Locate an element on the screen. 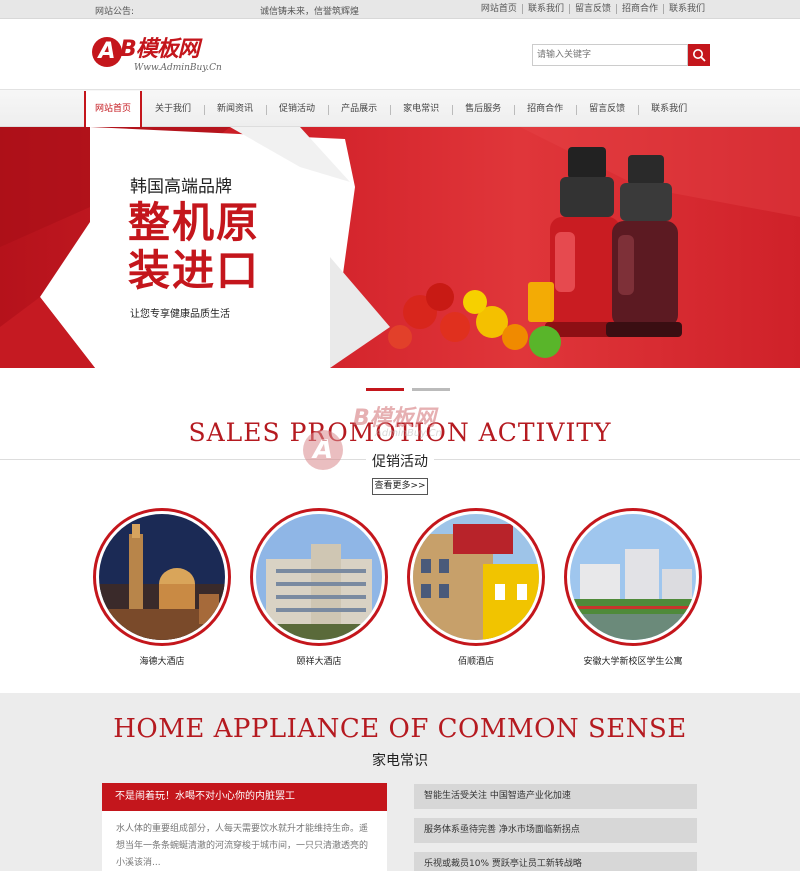 This screenshot has height=871, width=800. top-link-contact-2: 联系我们 is located at coordinates (686, 9).